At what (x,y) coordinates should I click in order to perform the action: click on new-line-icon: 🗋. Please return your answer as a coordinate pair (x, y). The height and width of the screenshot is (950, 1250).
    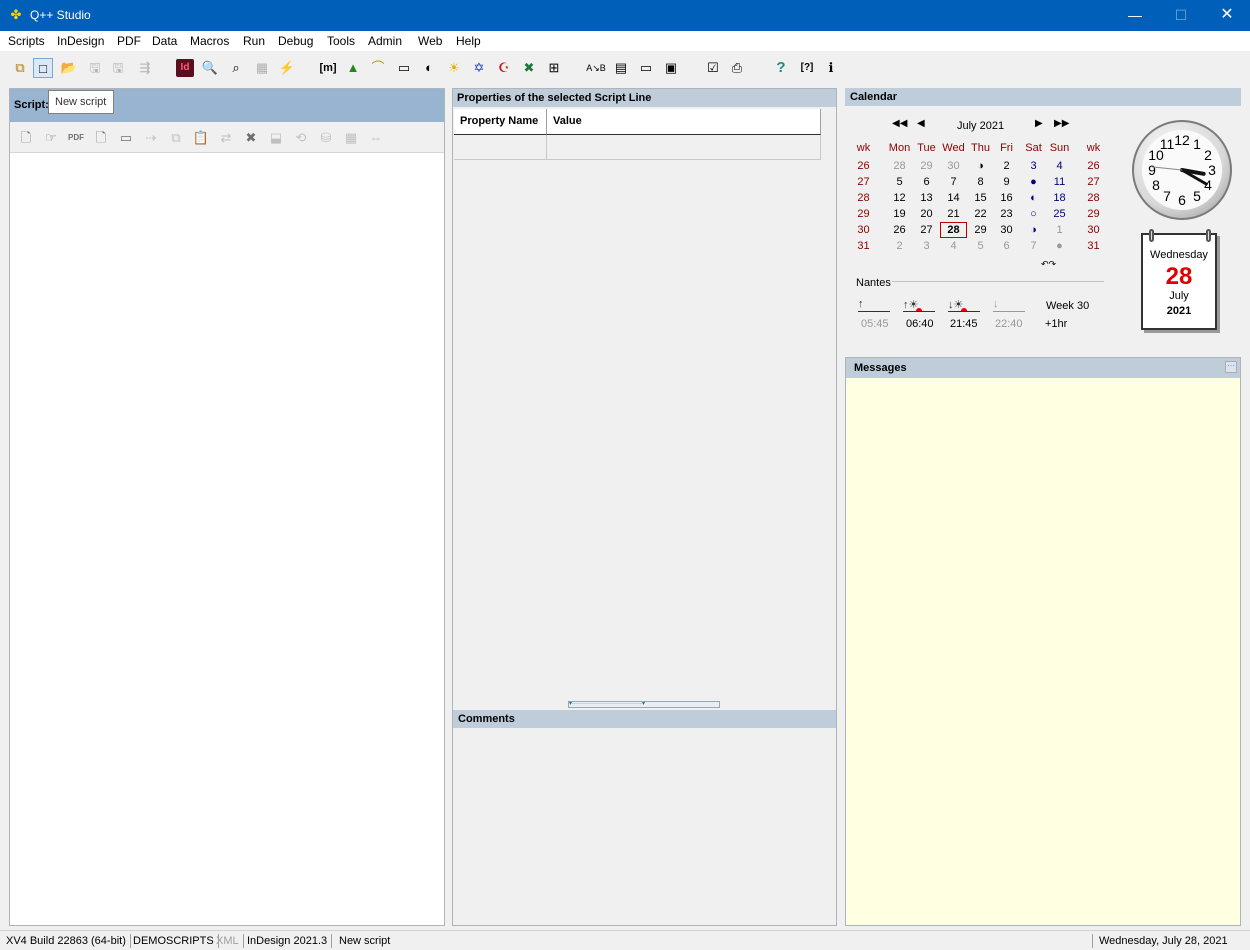
    Looking at the image, I should click on (26, 138).